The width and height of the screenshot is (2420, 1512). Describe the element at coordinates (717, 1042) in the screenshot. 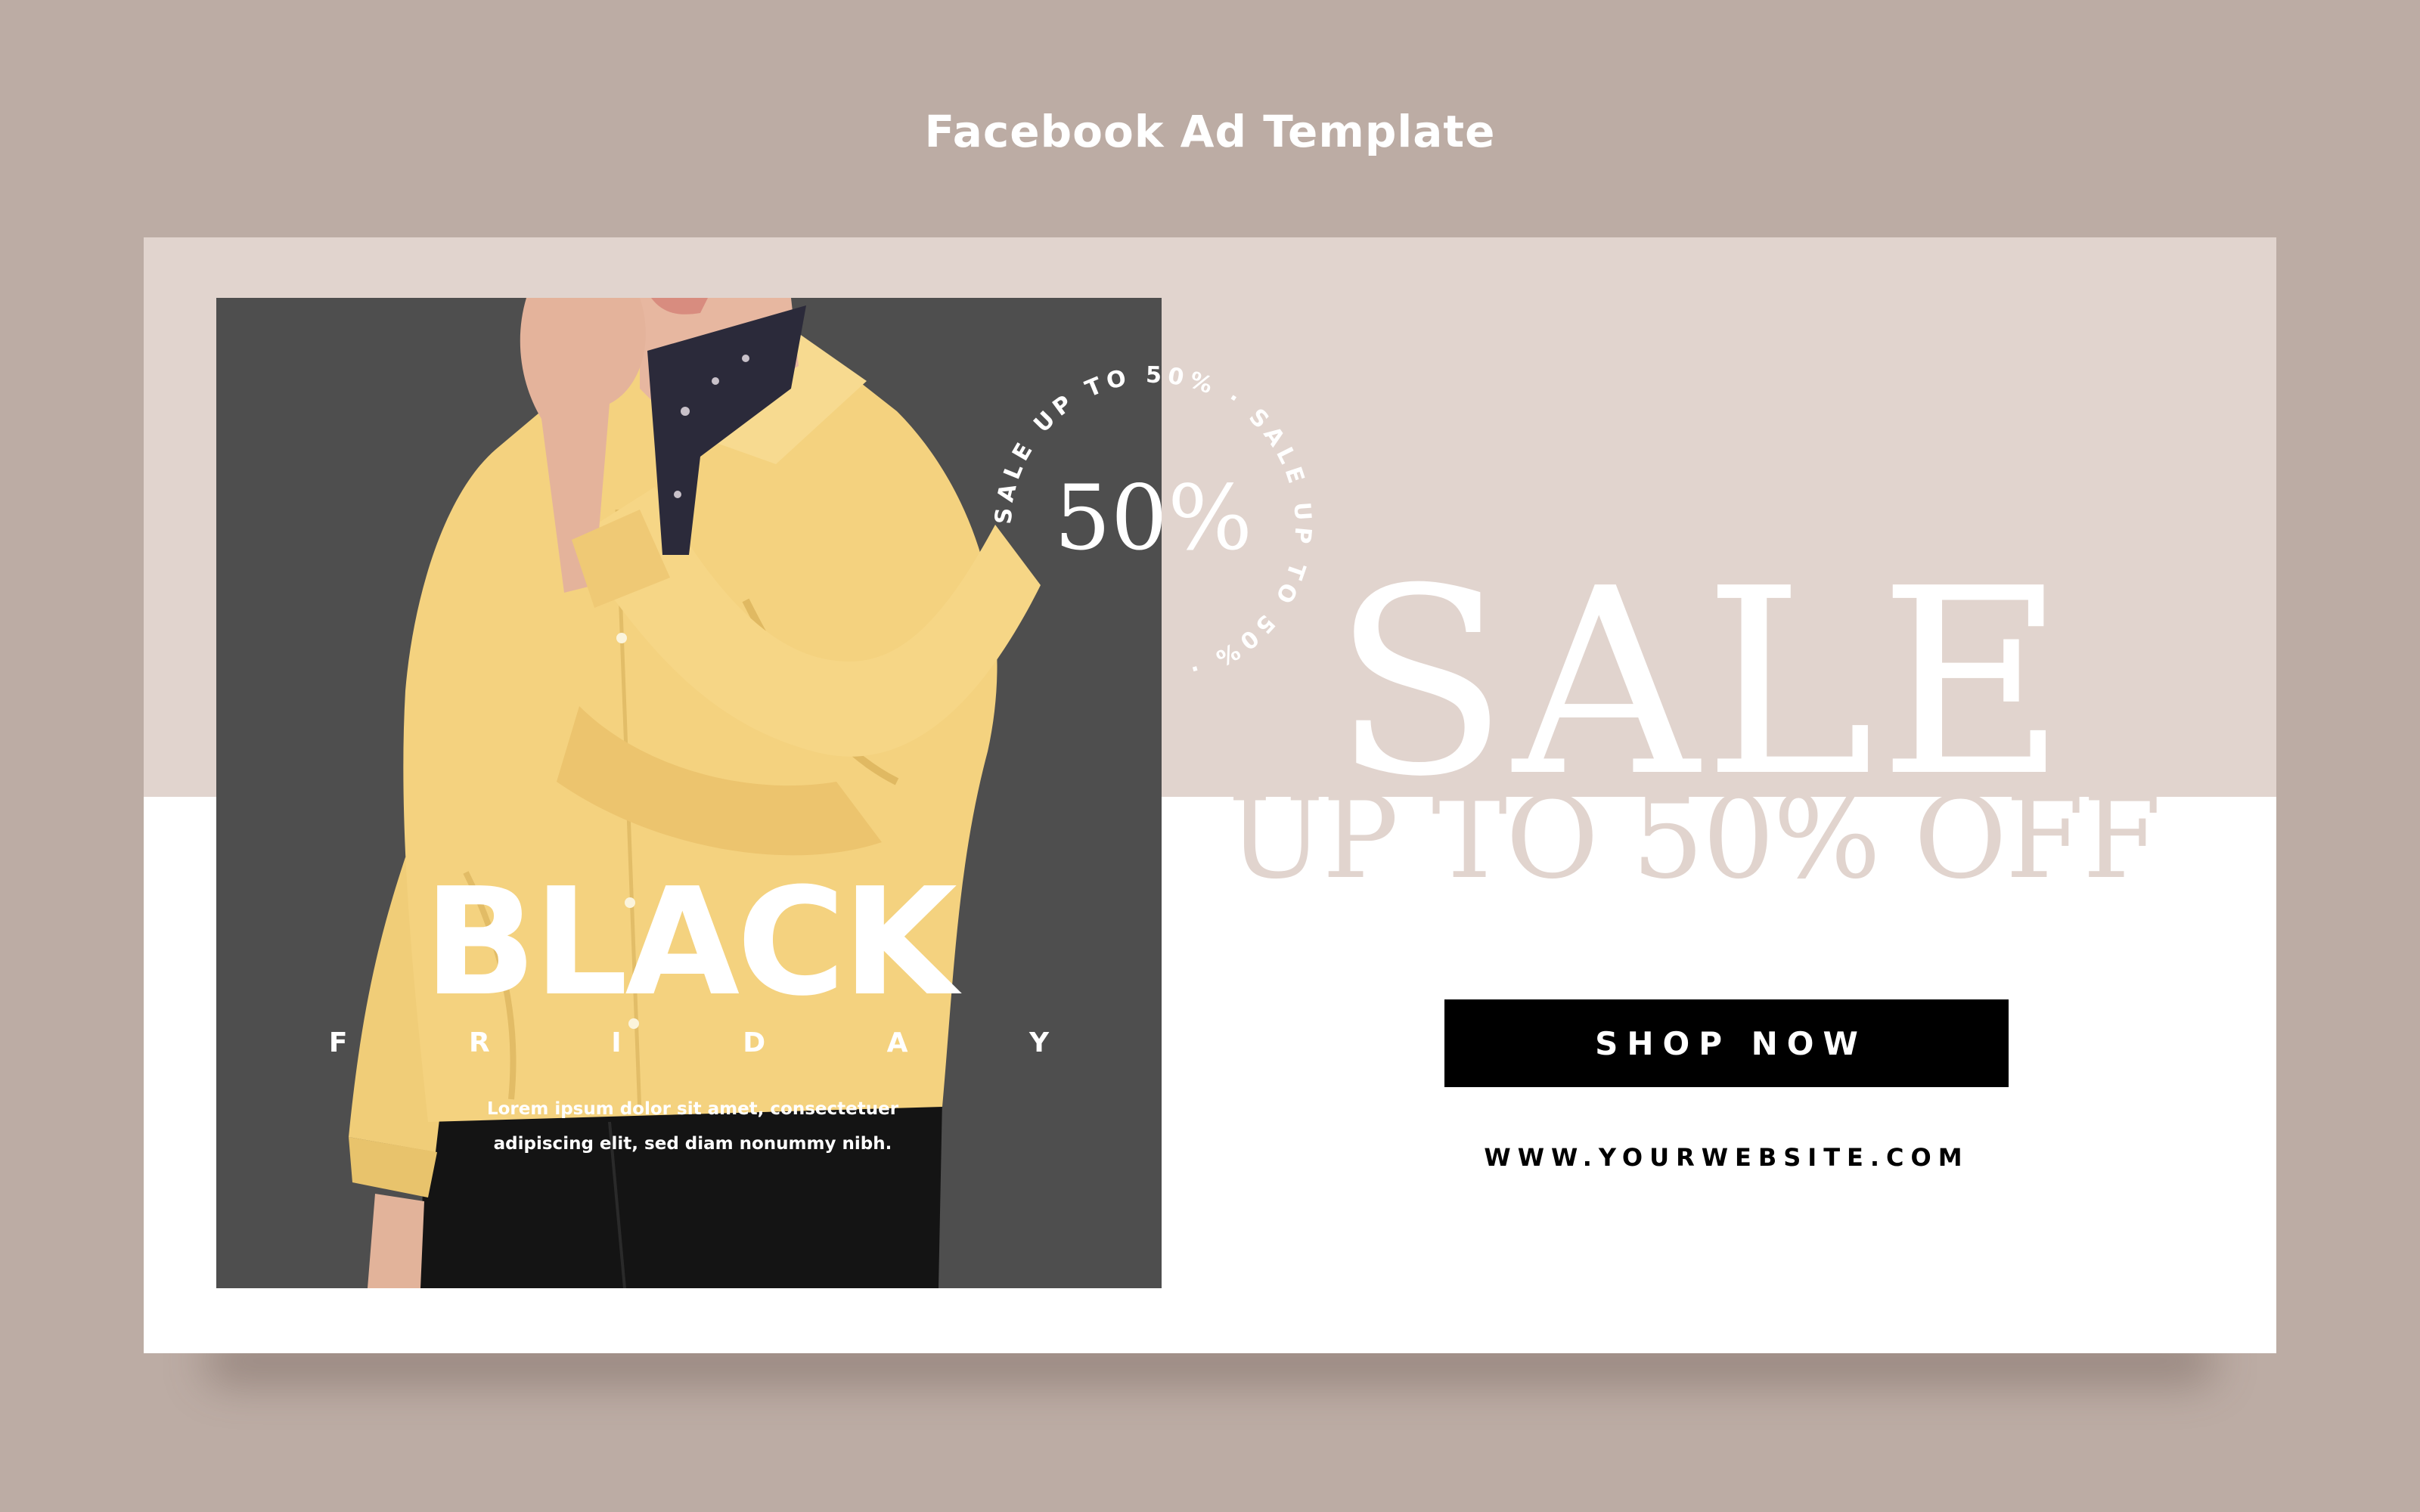

I see `headline-friday: F R I D A Y` at that location.